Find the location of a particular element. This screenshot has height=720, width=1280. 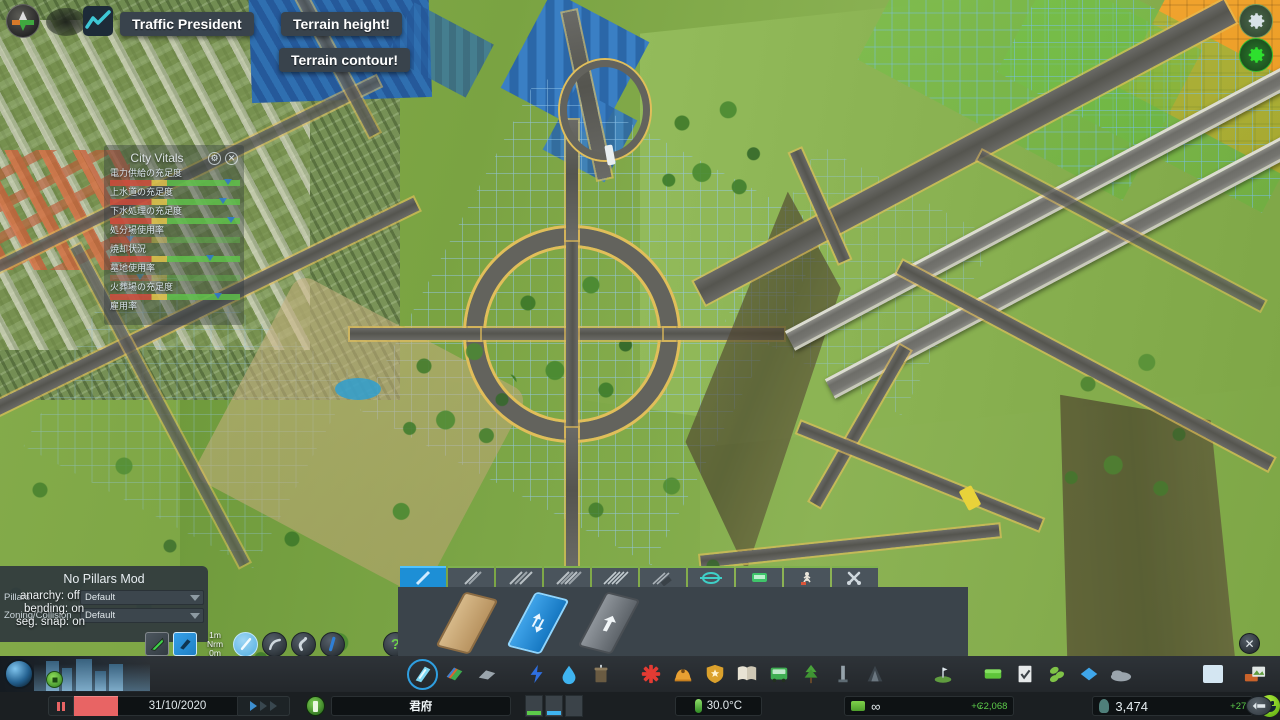

pillars-label: Pillars is located at coordinates (17, 597).